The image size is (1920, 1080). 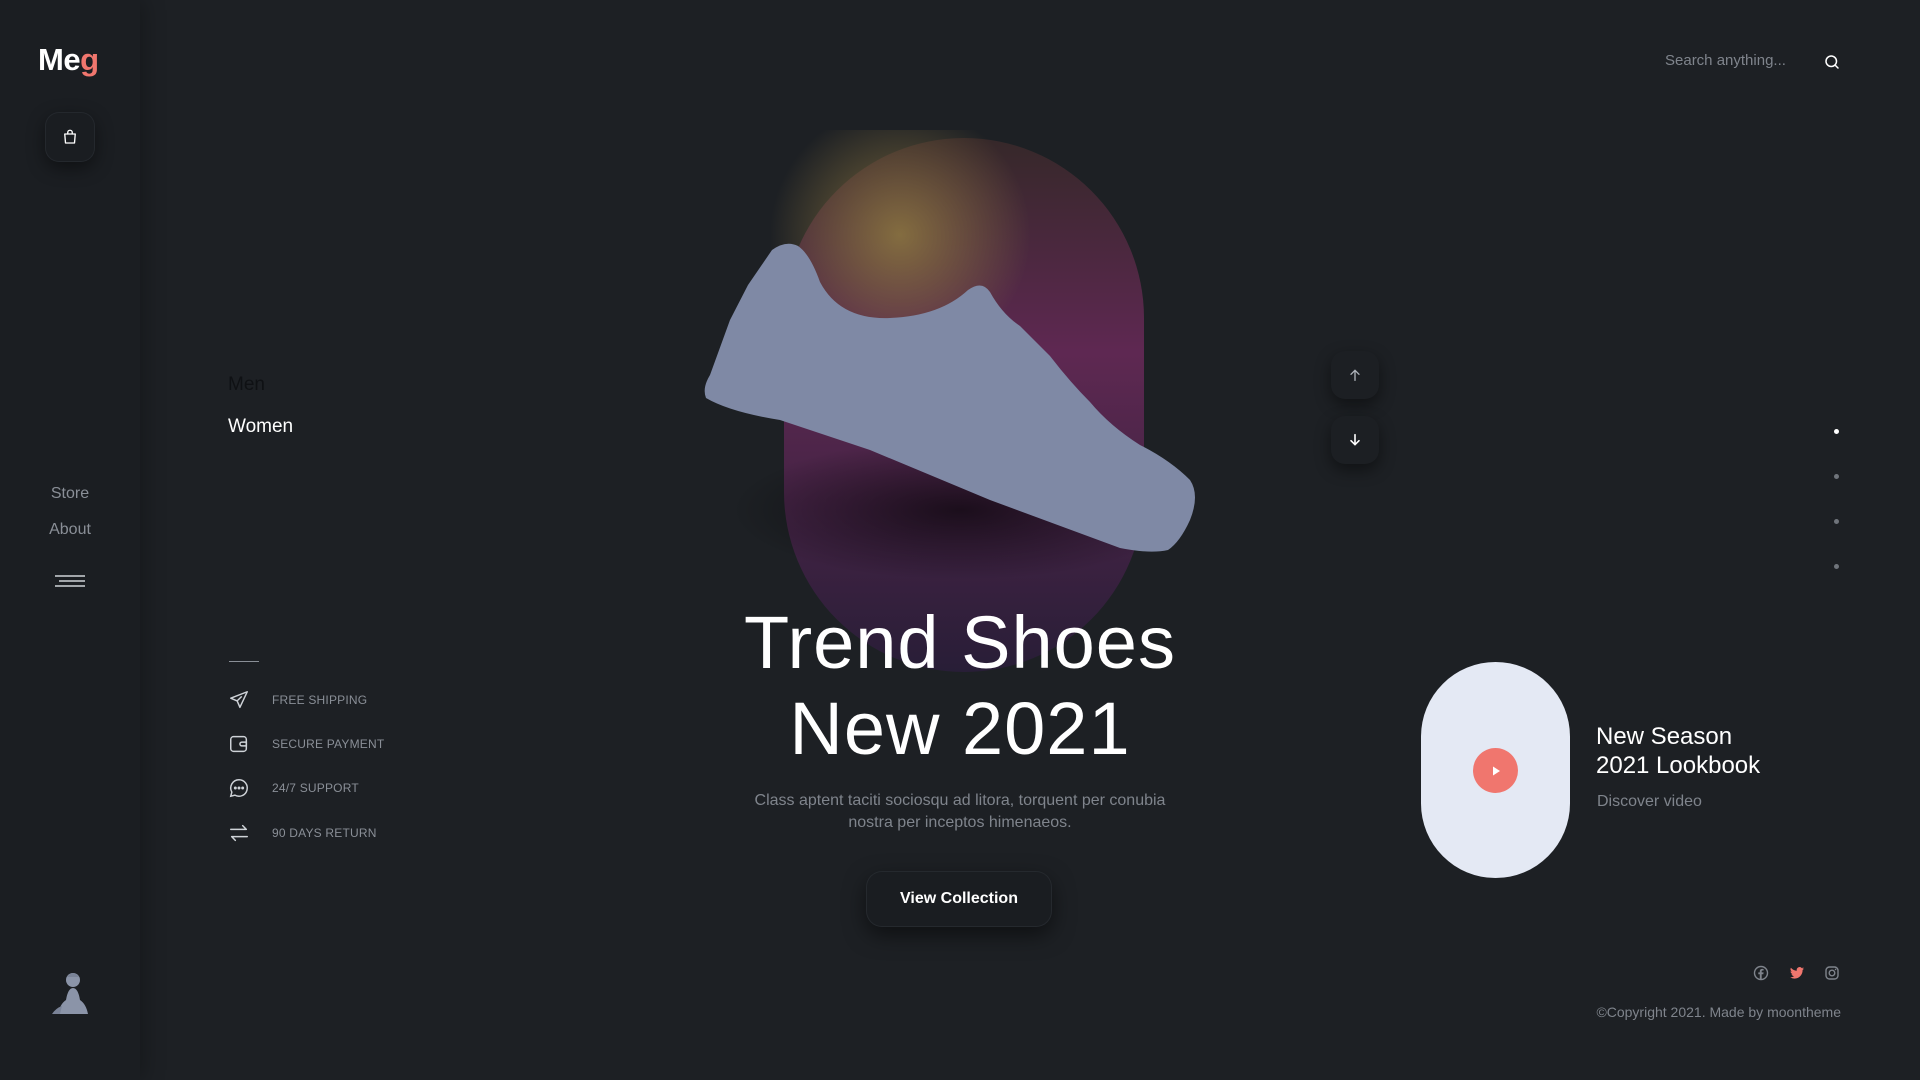 I want to click on feature-returns: 90 DAYS RETURN, so click(x=302, y=833).